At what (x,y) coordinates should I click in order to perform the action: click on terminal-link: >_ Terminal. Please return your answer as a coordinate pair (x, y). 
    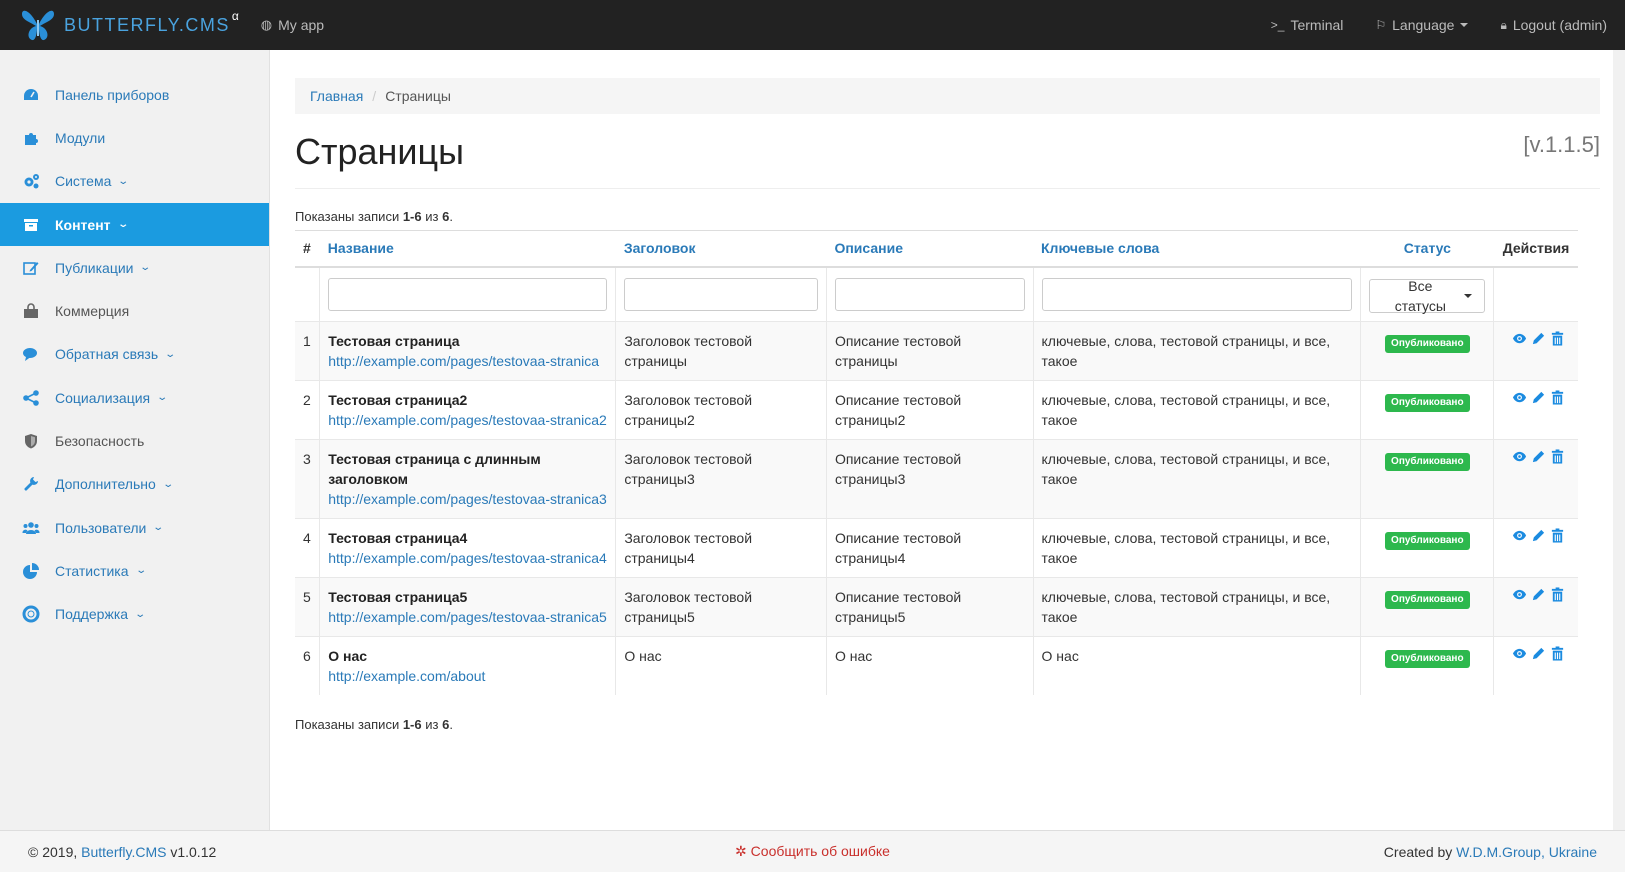
    Looking at the image, I should click on (1307, 25).